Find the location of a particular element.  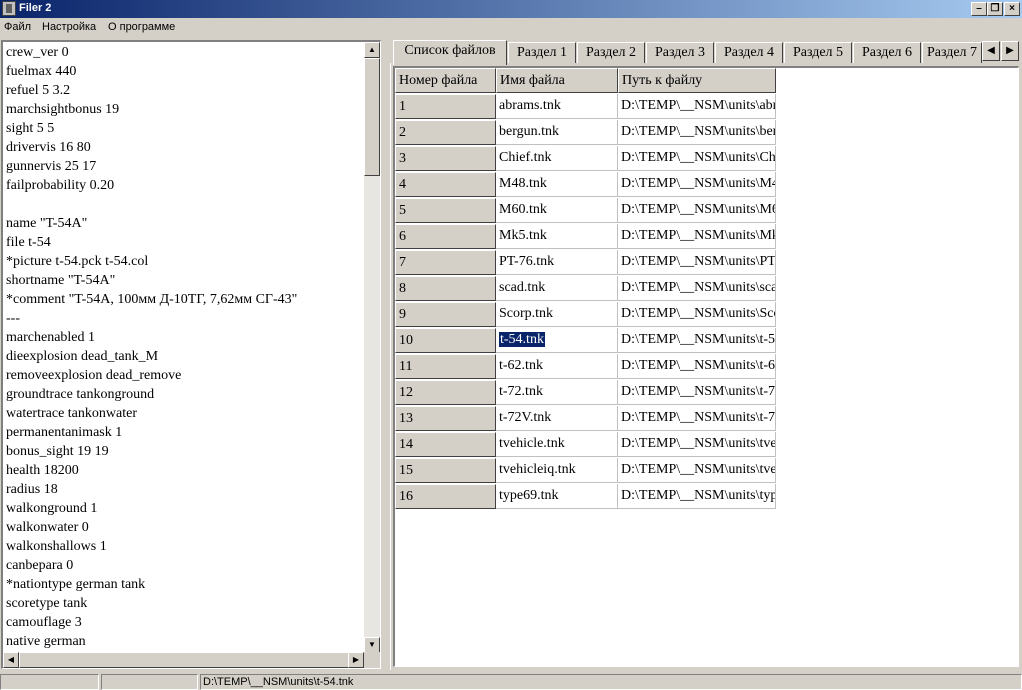

file-name-cell: type69.tnk is located at coordinates (557, 496).